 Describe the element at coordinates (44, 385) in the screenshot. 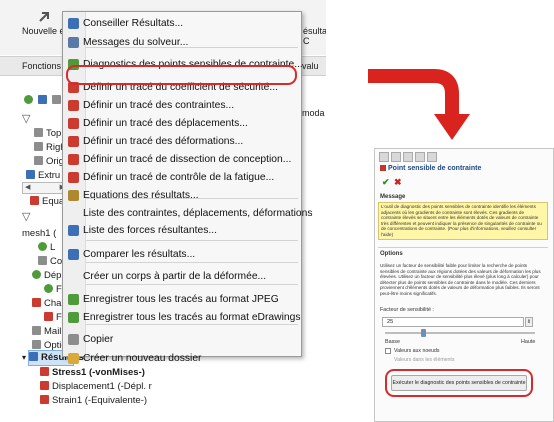

I see `displacement-plot-icon` at that location.